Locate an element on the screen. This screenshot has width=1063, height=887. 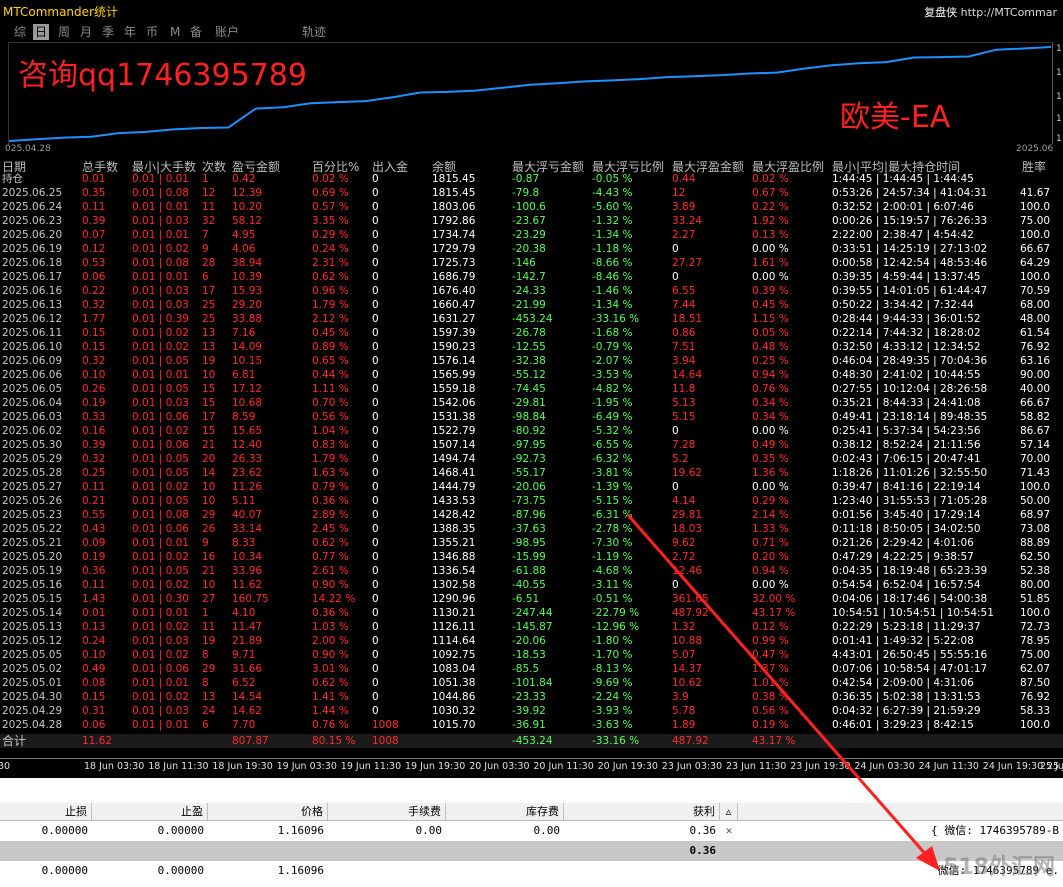
cell-mfl: -23.33 is located at coordinates (529, 697).